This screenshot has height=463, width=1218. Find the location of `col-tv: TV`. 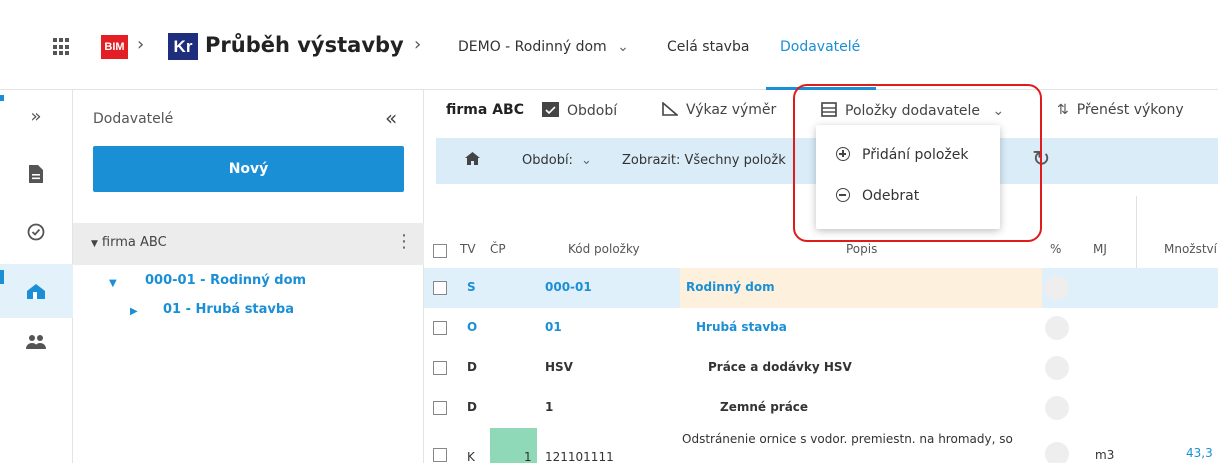

col-tv: TV is located at coordinates (468, 249).